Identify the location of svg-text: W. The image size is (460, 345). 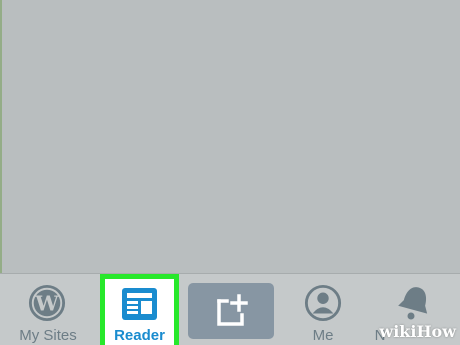
(46, 303).